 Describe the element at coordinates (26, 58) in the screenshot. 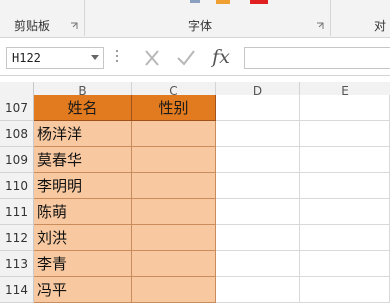

I see `name-box-value: H122` at that location.